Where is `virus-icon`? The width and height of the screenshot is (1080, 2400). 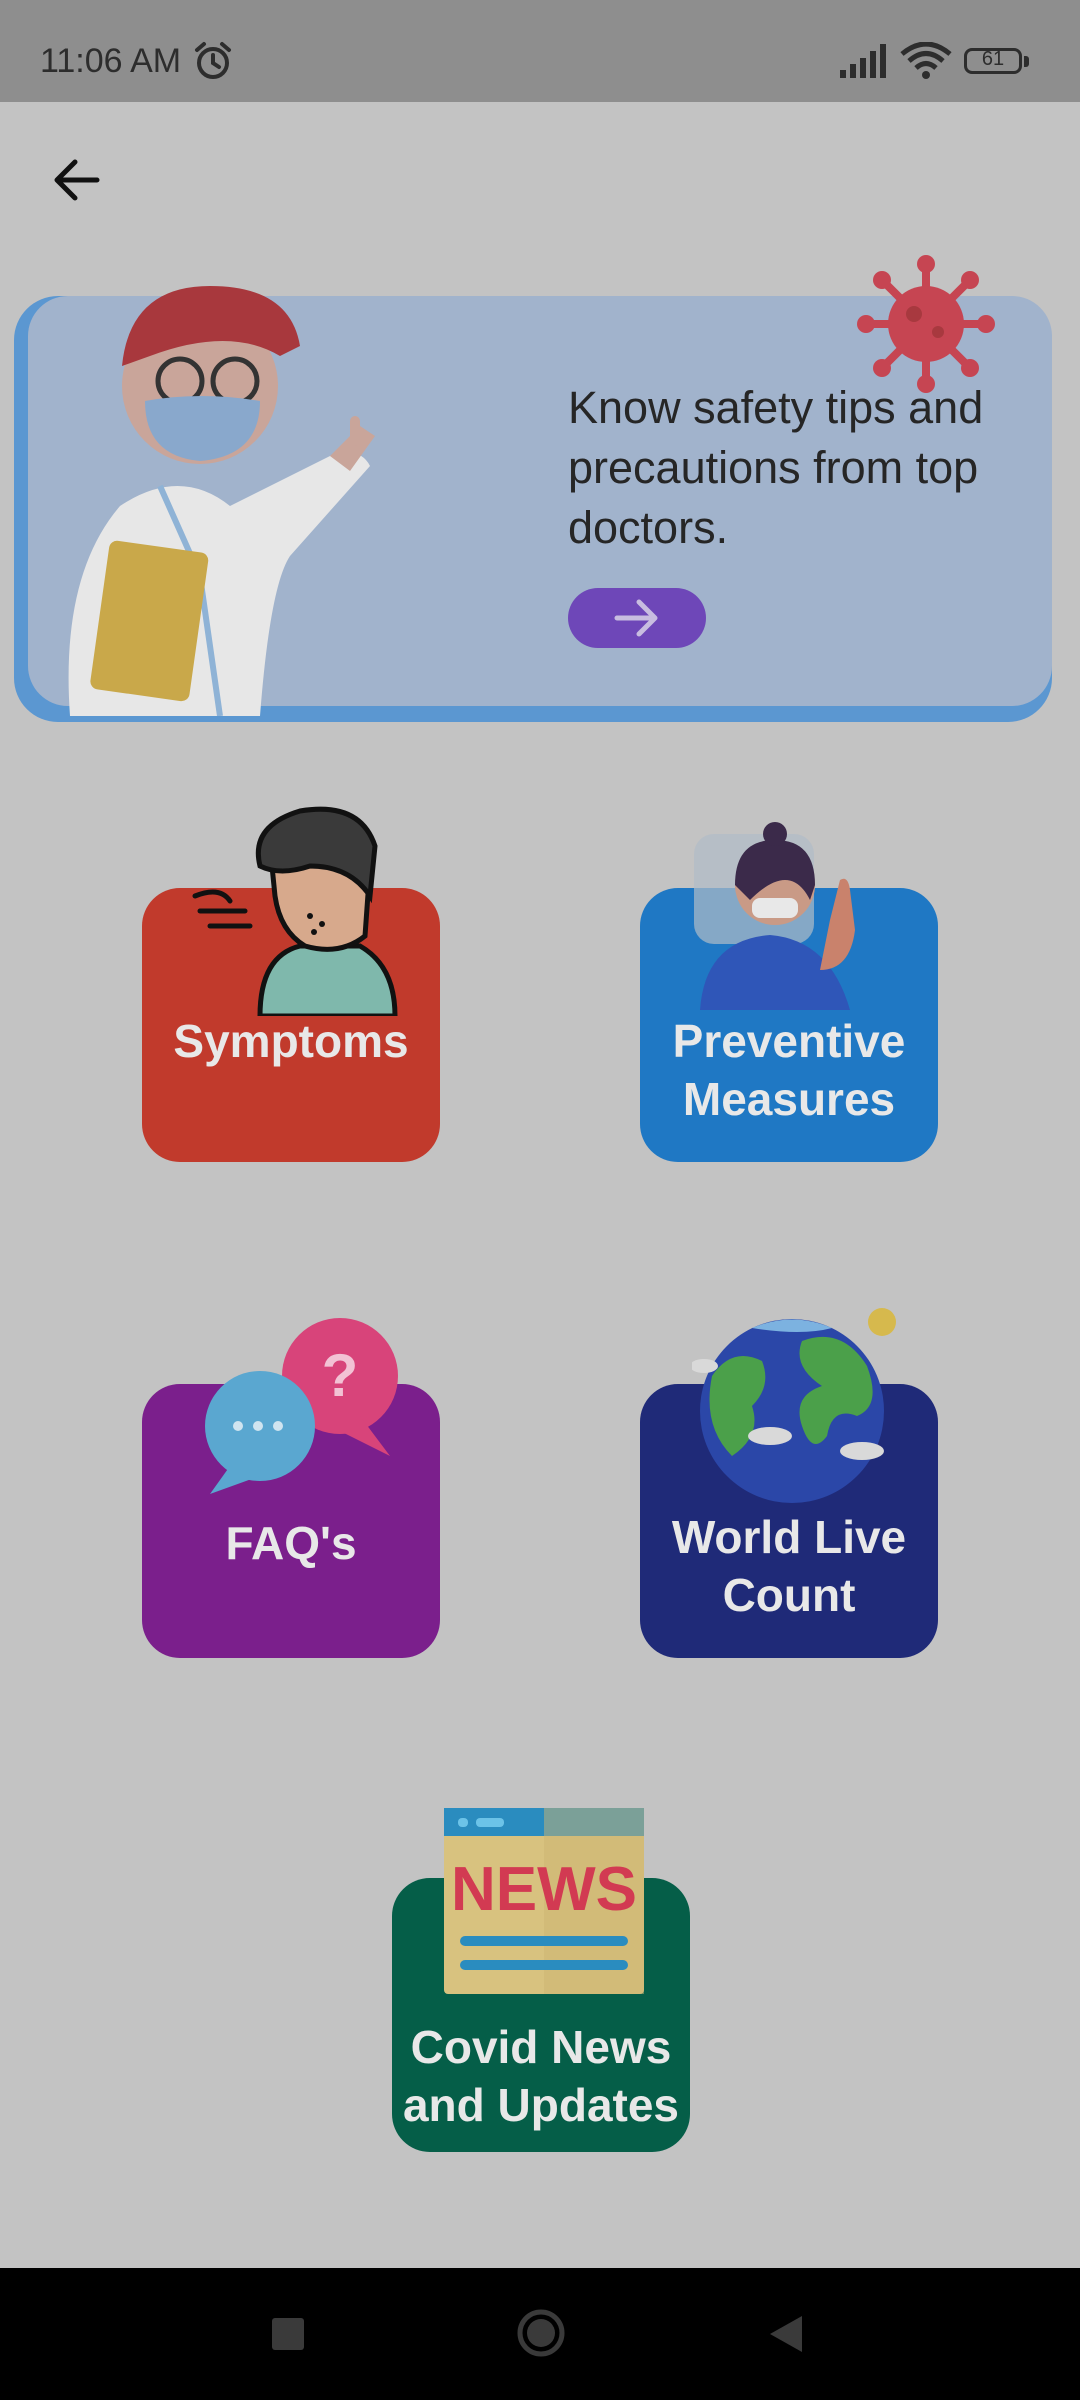
virus-icon is located at coordinates (926, 324).